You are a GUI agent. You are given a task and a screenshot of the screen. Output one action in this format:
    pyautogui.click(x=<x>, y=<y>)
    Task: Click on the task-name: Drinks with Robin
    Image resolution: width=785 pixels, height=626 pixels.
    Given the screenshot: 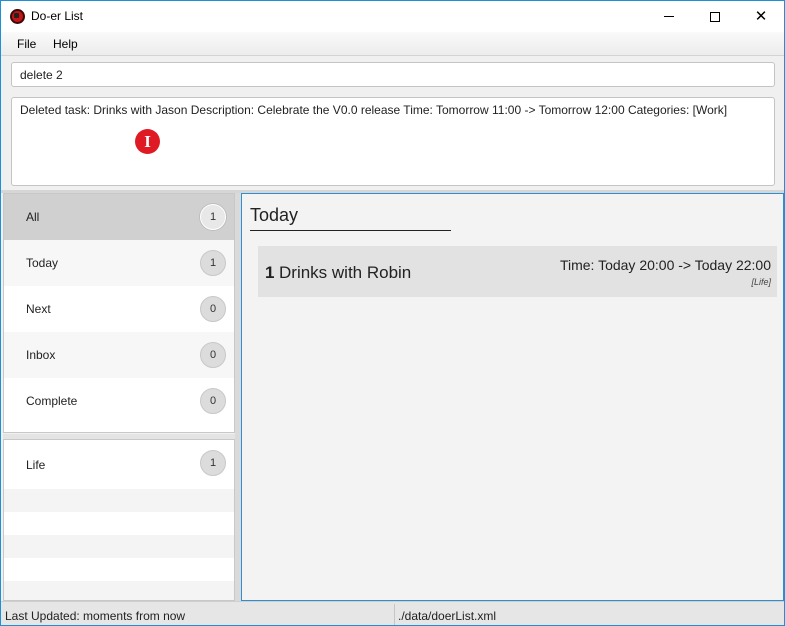 What is the action you would take?
    pyautogui.click(x=345, y=272)
    